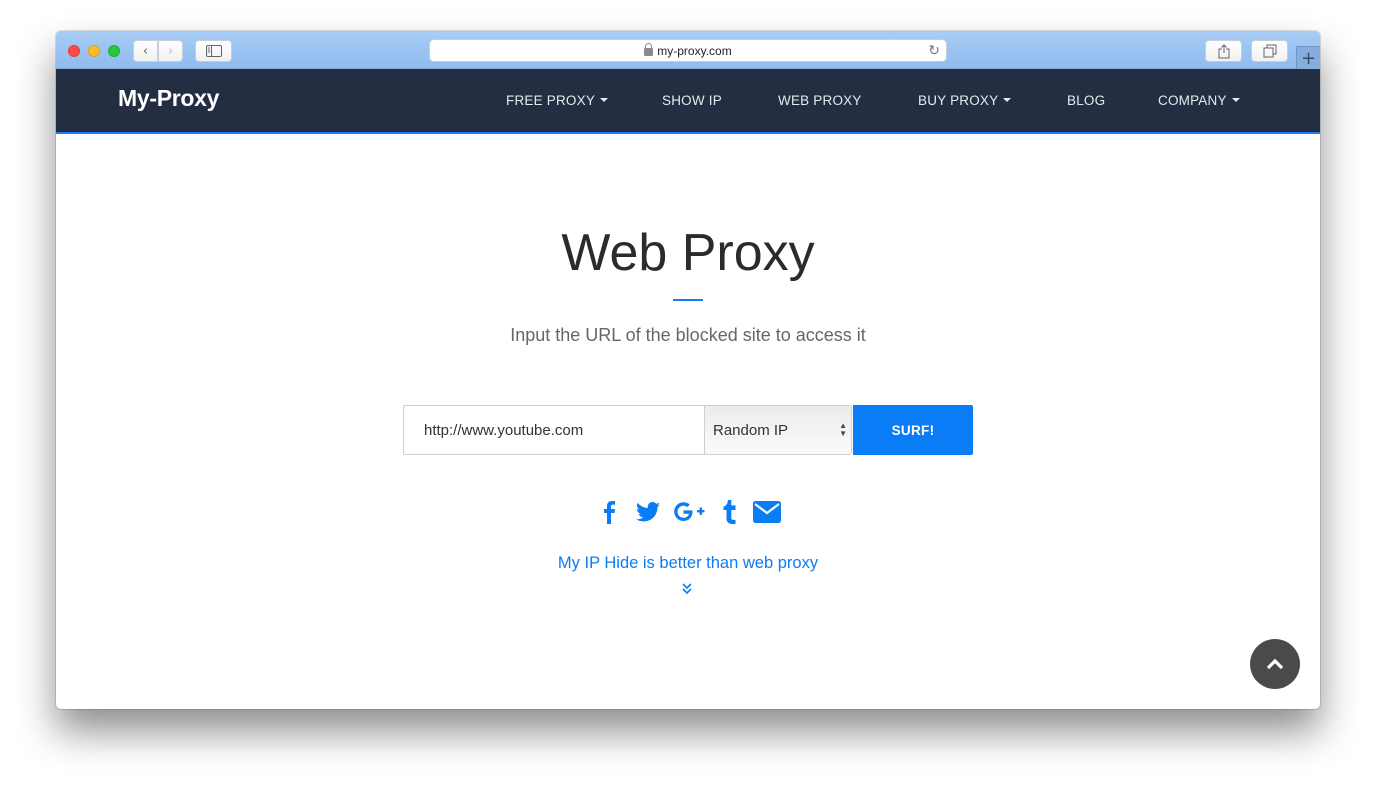 This screenshot has width=1376, height=789. Describe the element at coordinates (554, 430) in the screenshot. I see `url-input` at that location.